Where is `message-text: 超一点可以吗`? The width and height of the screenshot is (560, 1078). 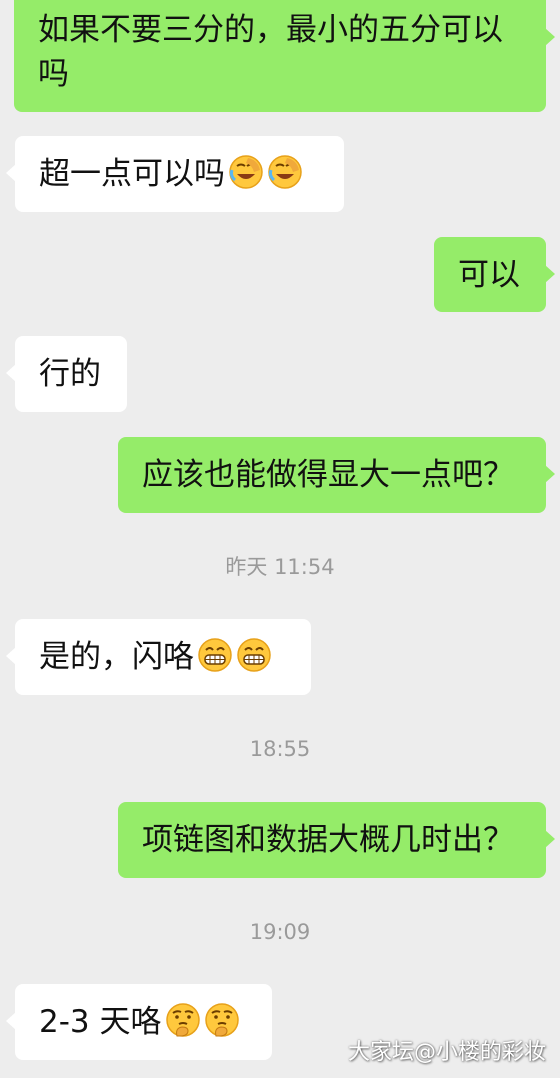
message-text: 超一点可以吗 is located at coordinates (132, 174).